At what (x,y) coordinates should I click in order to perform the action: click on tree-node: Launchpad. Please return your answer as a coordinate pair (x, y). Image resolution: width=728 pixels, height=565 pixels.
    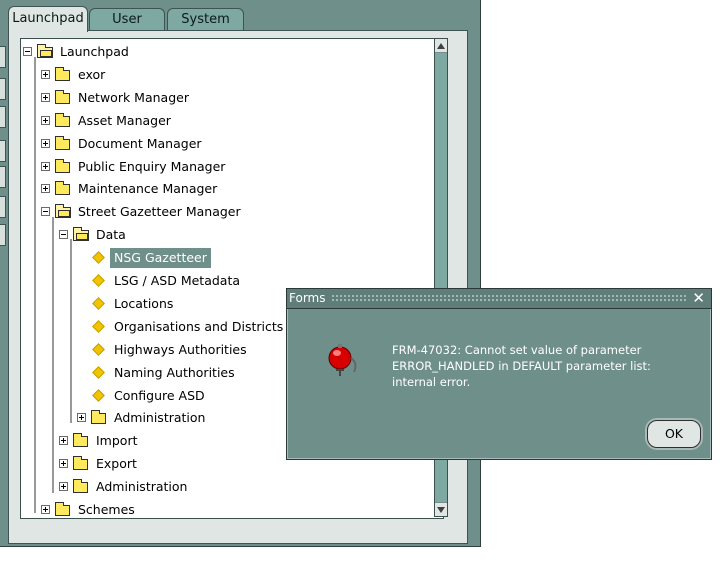
    Looking at the image, I should click on (231, 52).